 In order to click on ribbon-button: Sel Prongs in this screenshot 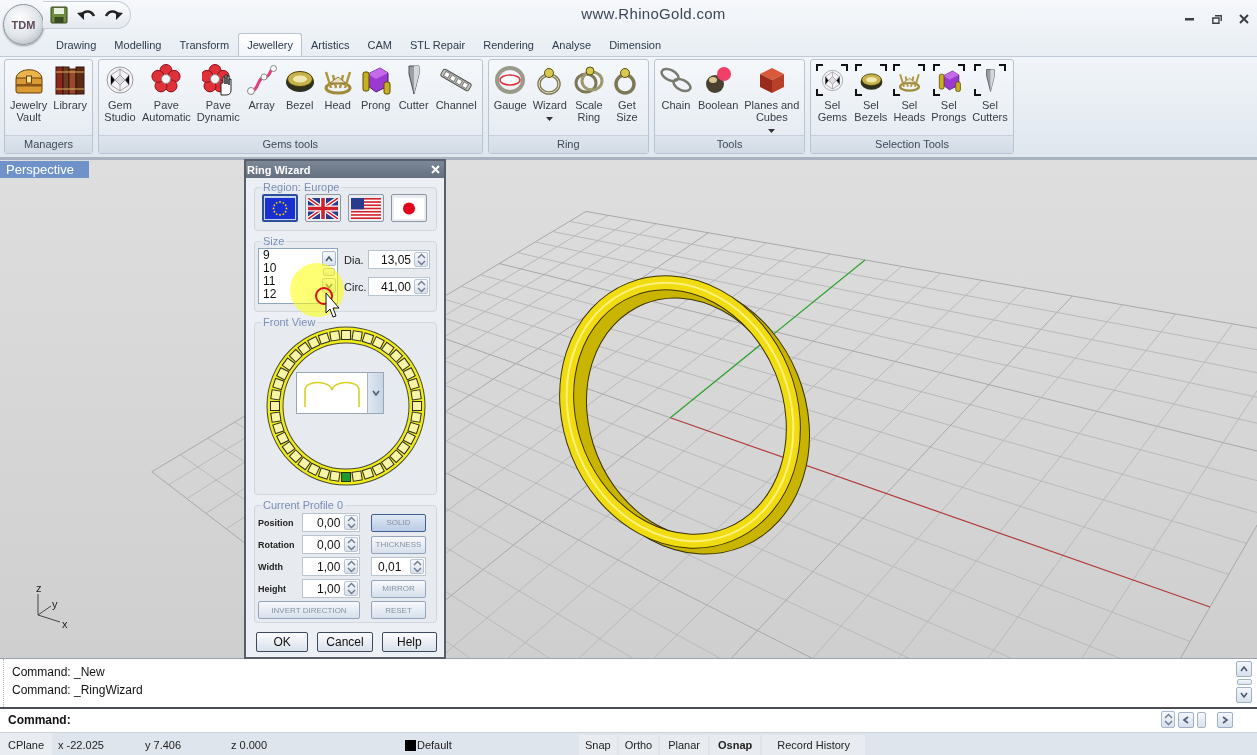, I will do `click(949, 92)`.